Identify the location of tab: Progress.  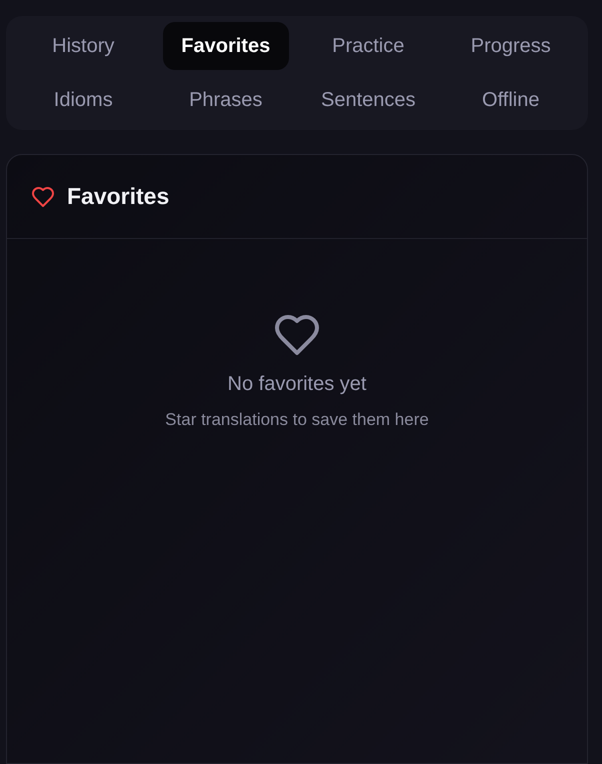
(511, 46).